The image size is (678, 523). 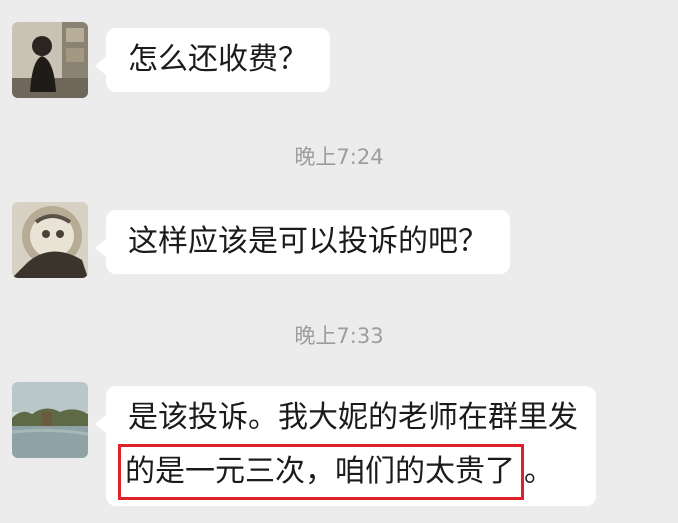 What do you see at coordinates (321, 472) in the screenshot?
I see `highlight-box: 的是一元三次，咱们的太贵了` at bounding box center [321, 472].